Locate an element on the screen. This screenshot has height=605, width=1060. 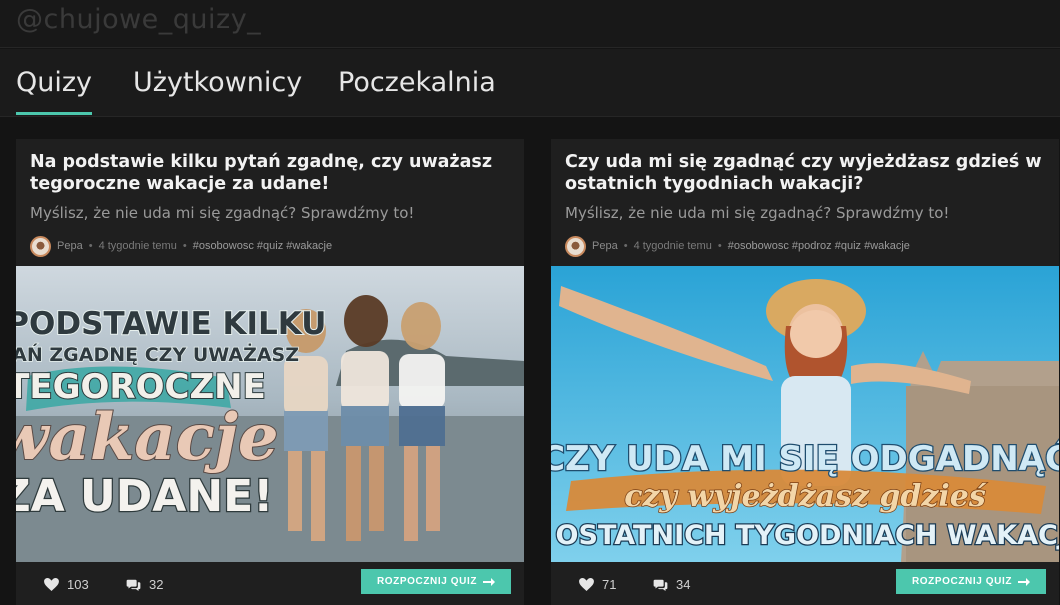
comment-counter: 34 is located at coordinates (671, 584).